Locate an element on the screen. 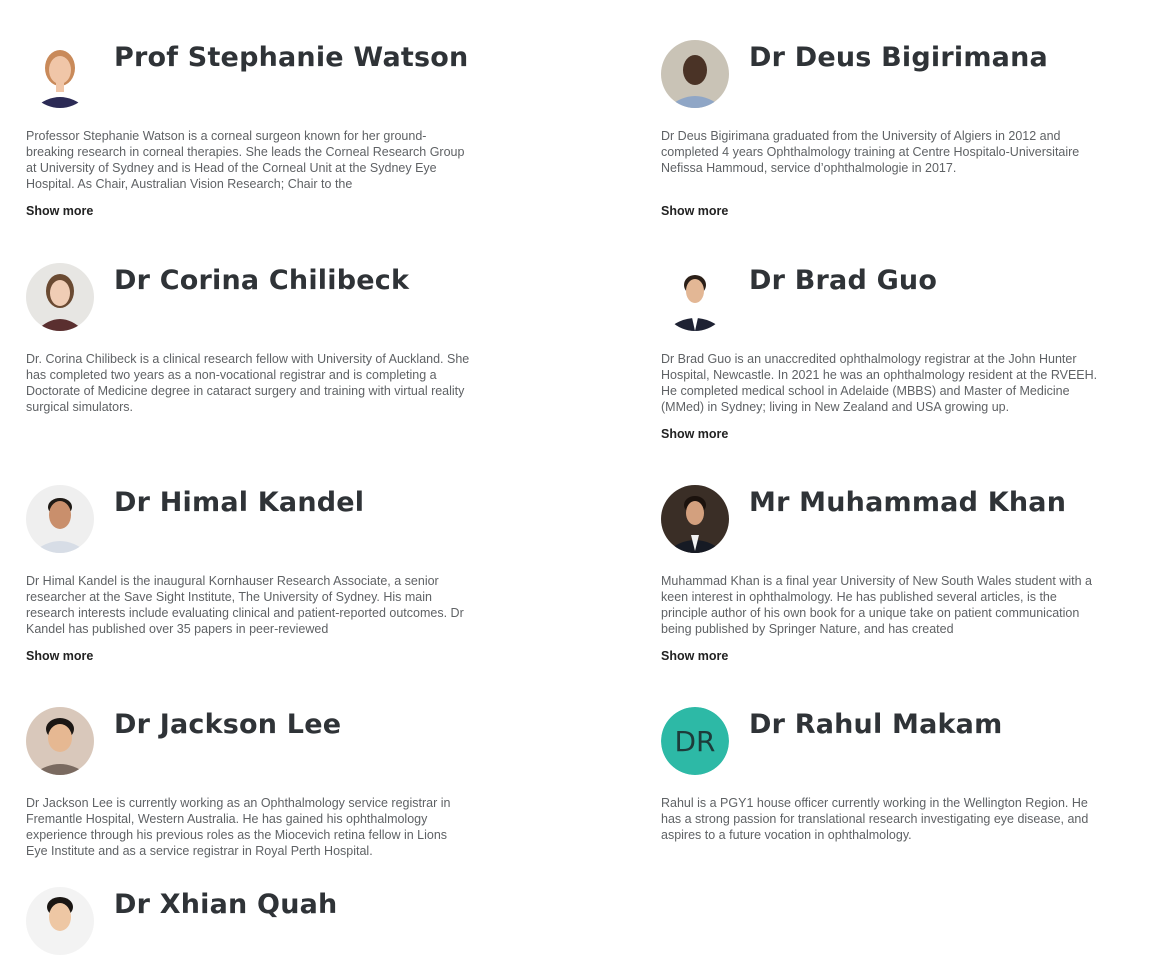 Image resolution: width=1156 pixels, height=955 pixels. avatar-initials: DR is located at coordinates (695, 741).